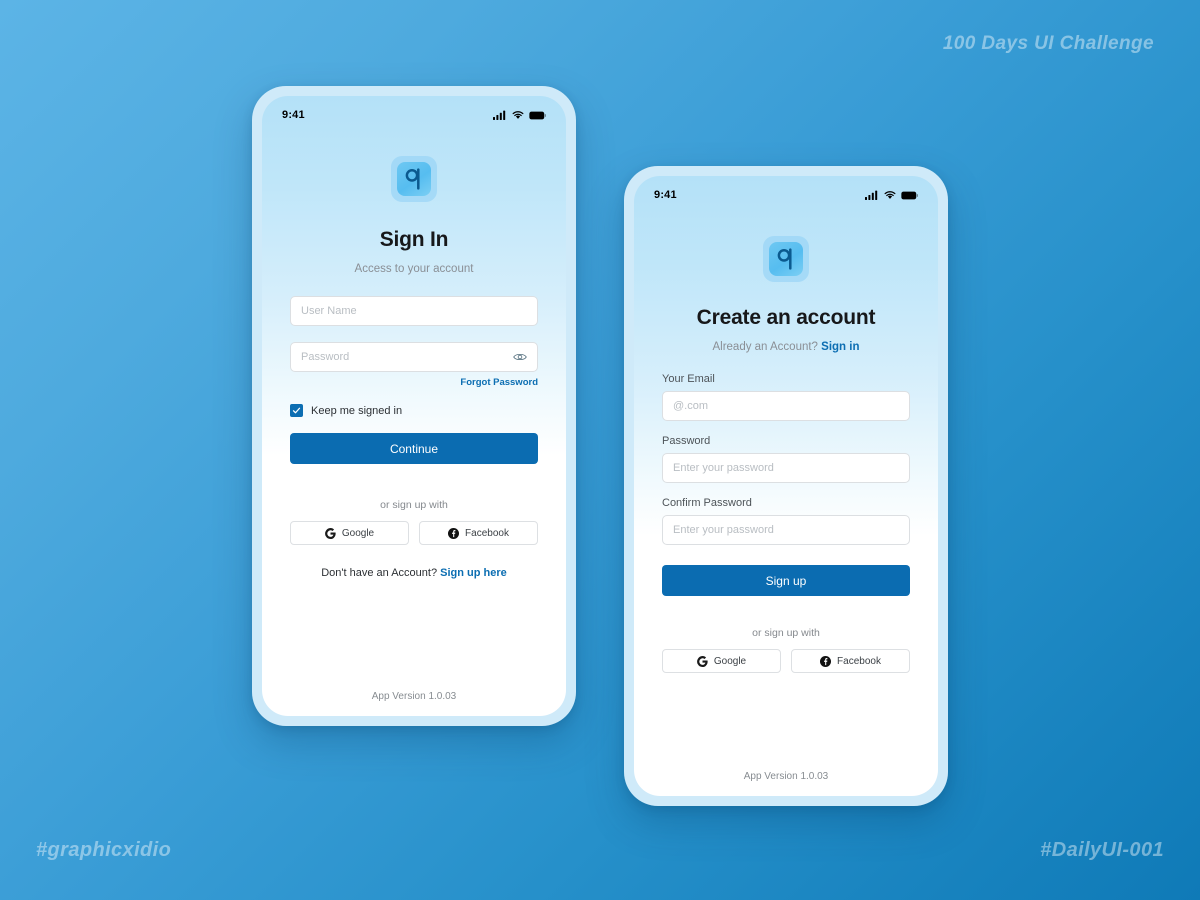 This screenshot has height=900, width=1200. I want to click on facebook-signin-label: Facebook, so click(487, 533).